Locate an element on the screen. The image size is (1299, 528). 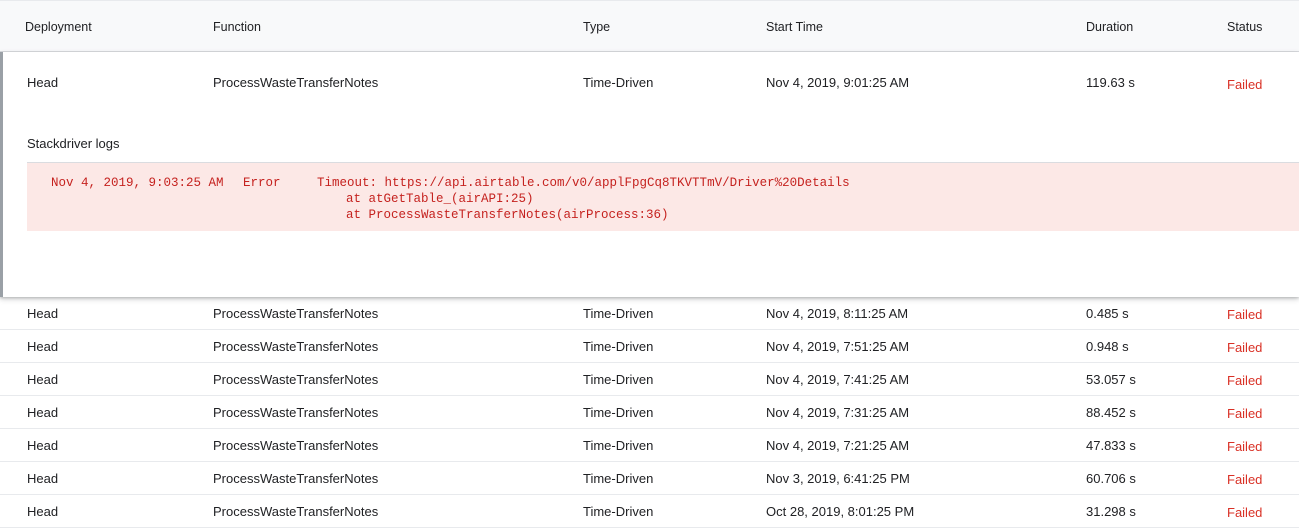
cell-duration: 60.706 s is located at coordinates (1111, 478).